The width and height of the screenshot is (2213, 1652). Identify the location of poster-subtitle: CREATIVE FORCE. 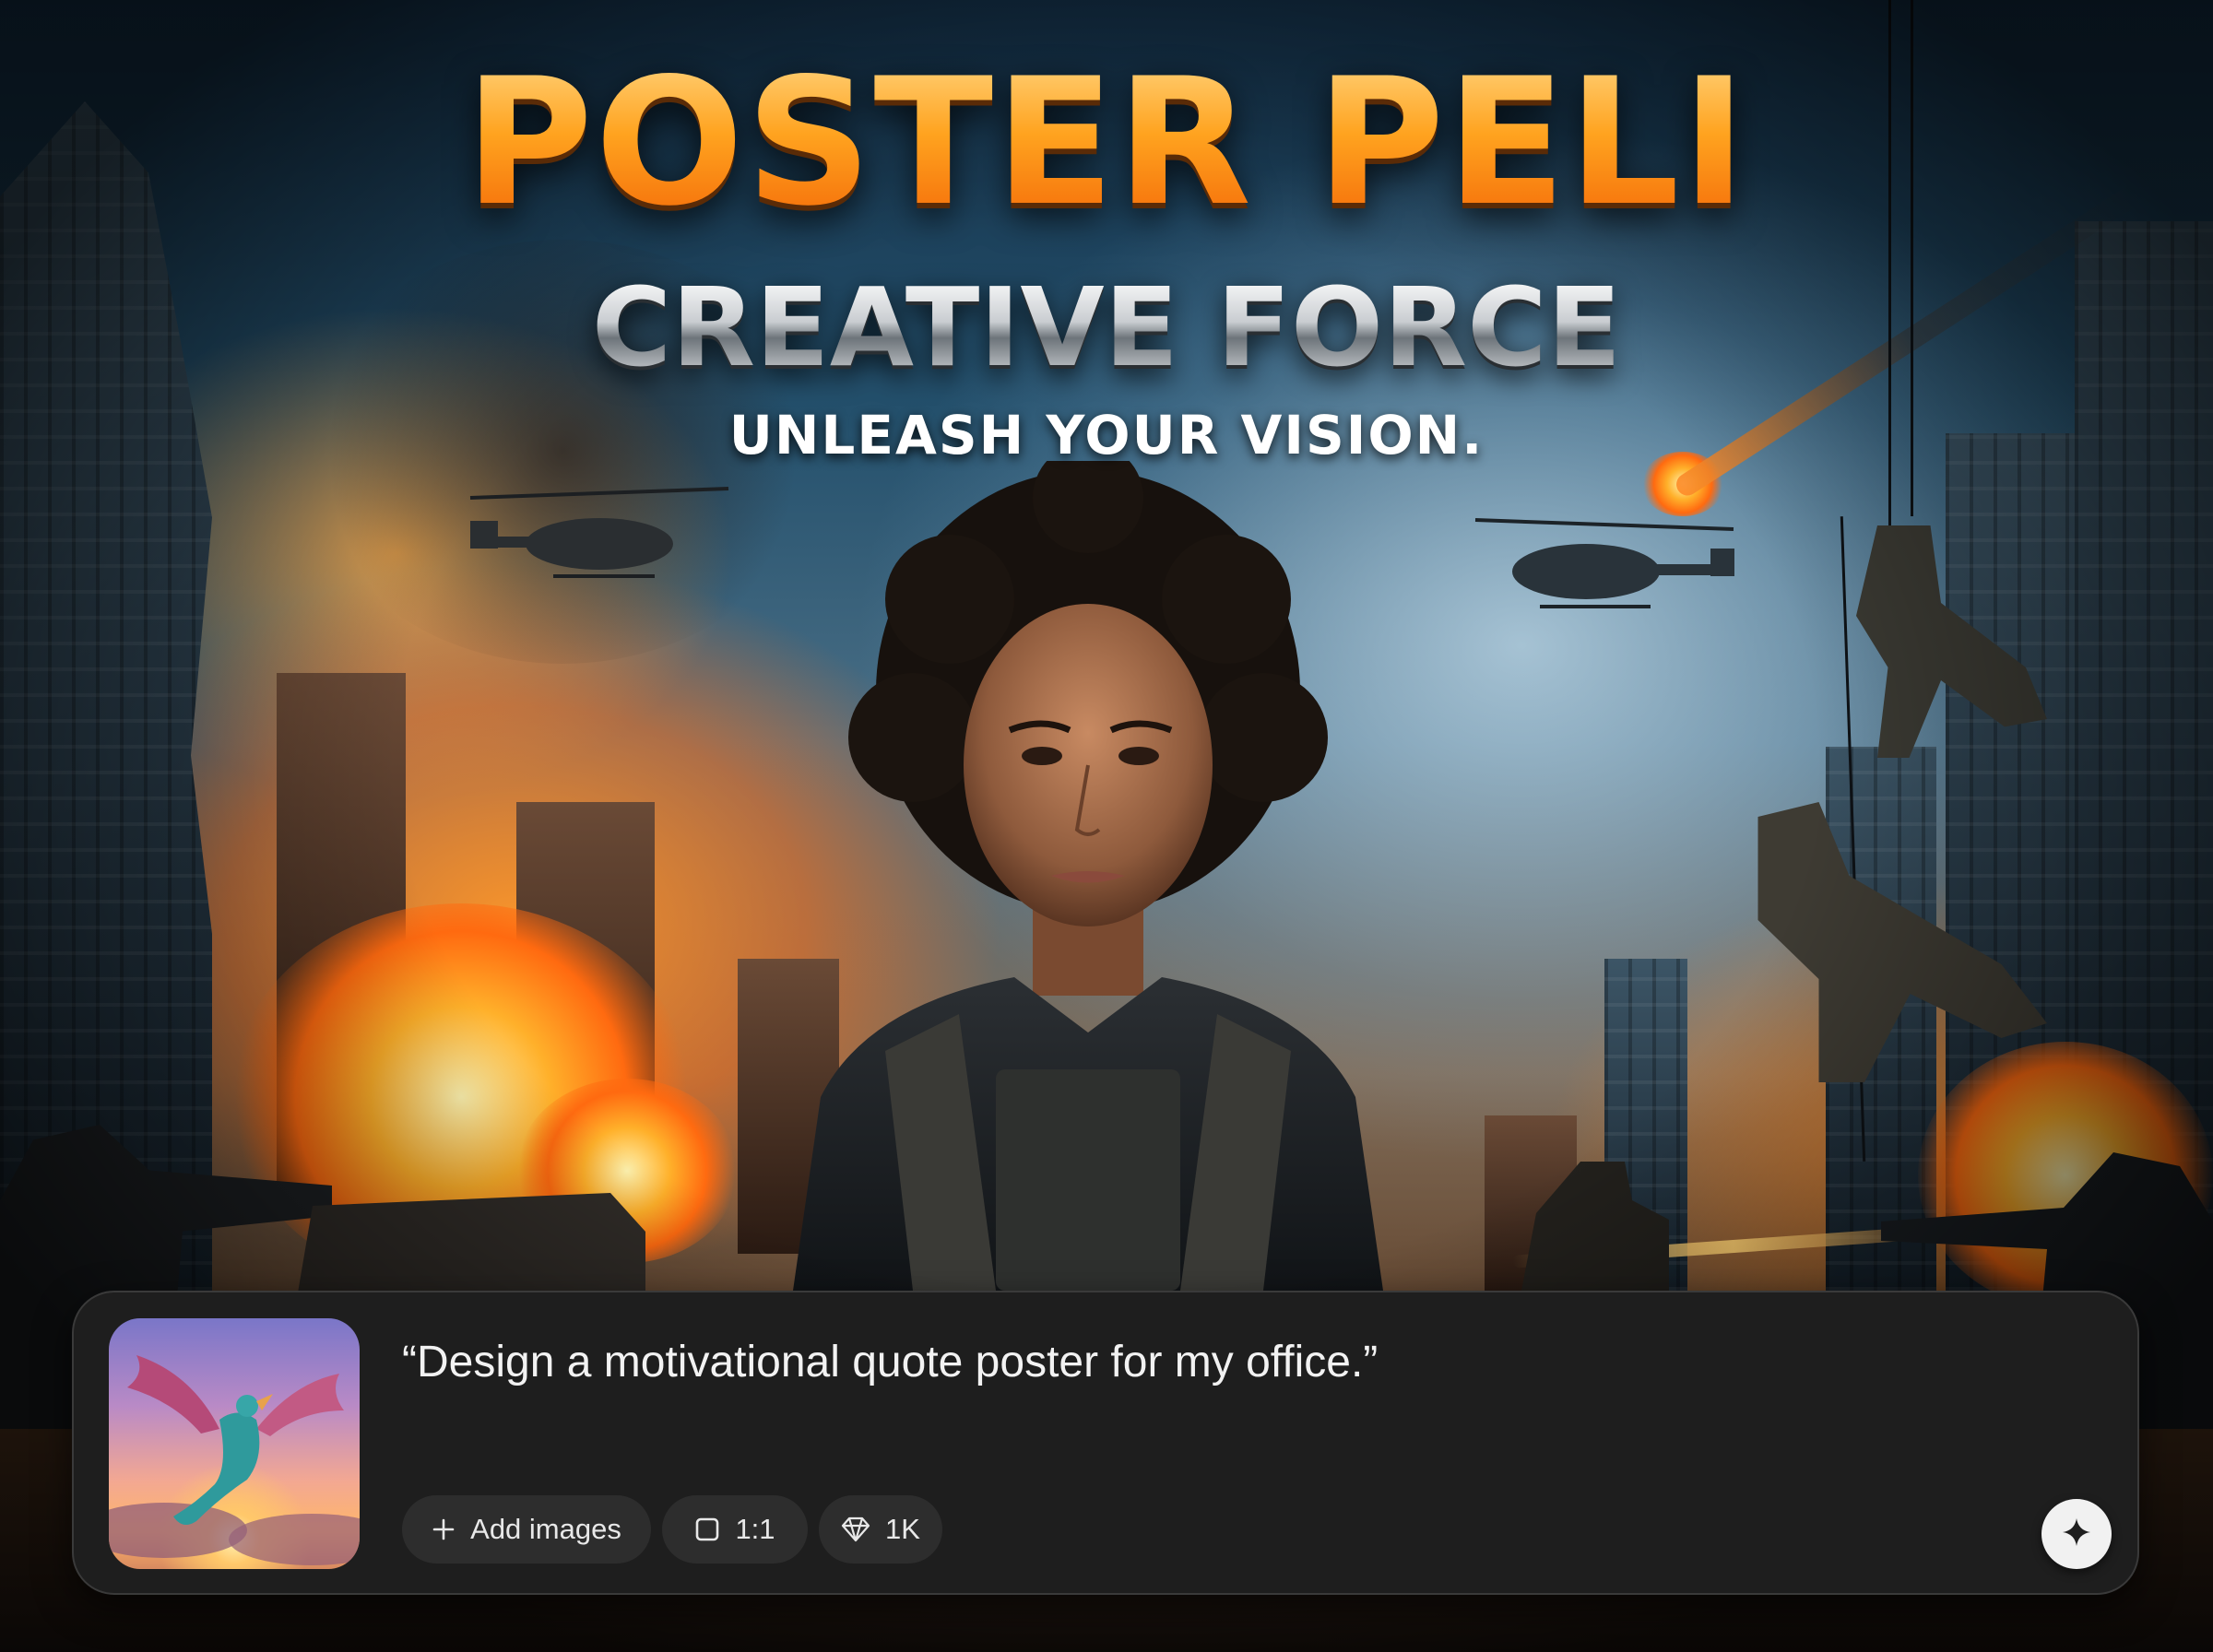
(1106, 327).